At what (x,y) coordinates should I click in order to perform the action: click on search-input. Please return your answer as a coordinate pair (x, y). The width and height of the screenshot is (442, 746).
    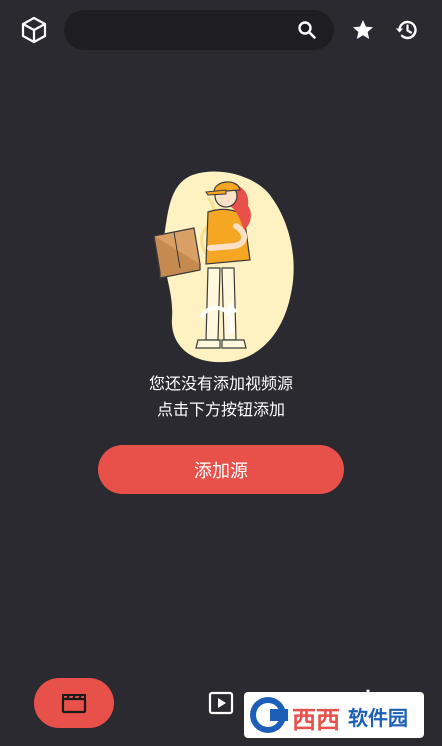
    Looking at the image, I should click on (187, 31).